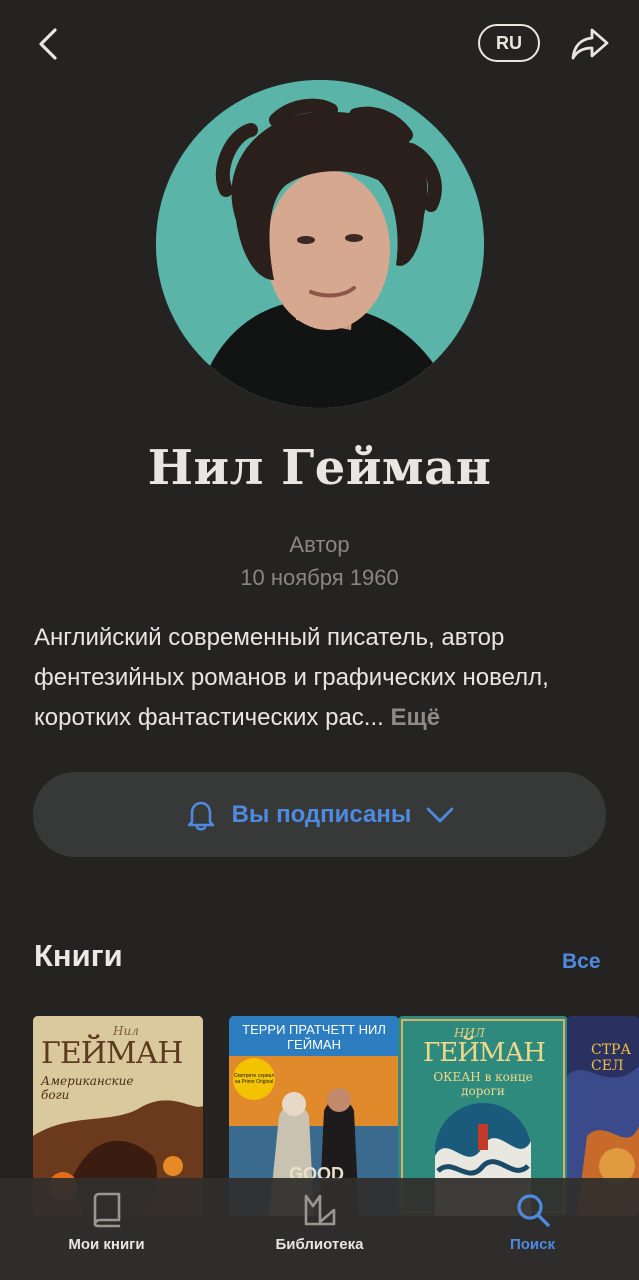 This screenshot has width=639, height=1280. I want to click on language-switch: RU, so click(509, 43).